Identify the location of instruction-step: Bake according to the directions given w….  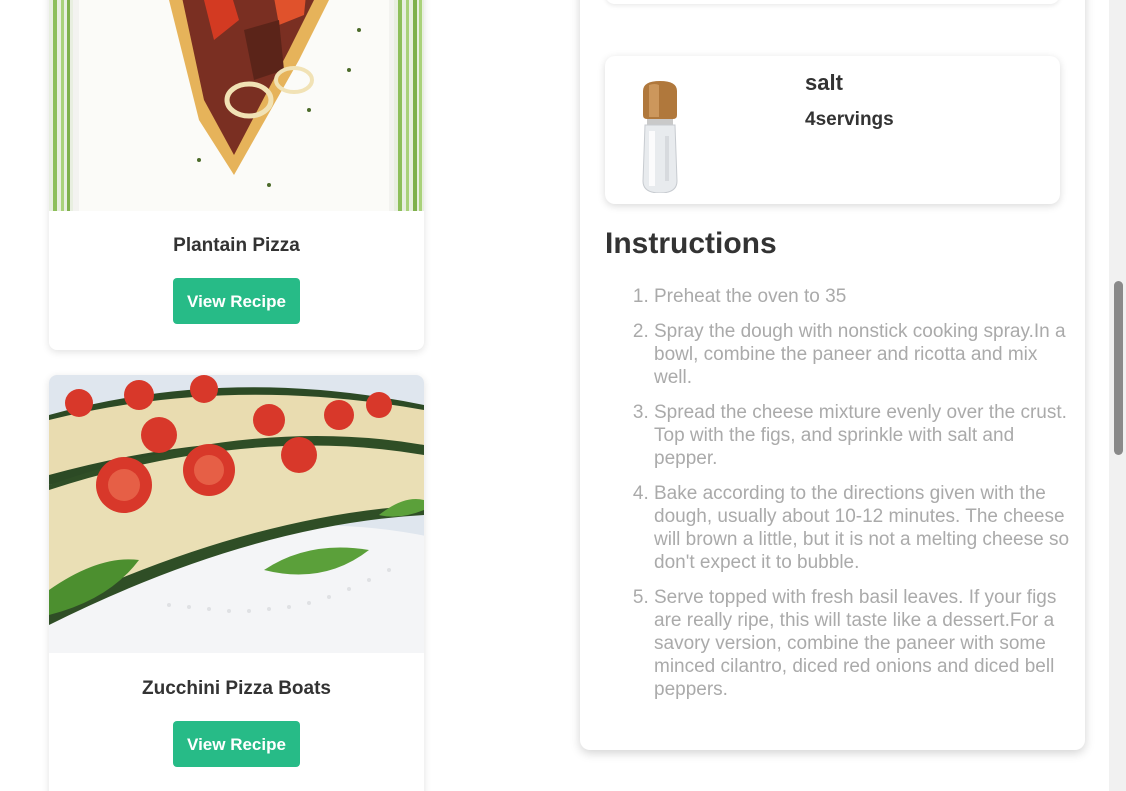
(864, 528).